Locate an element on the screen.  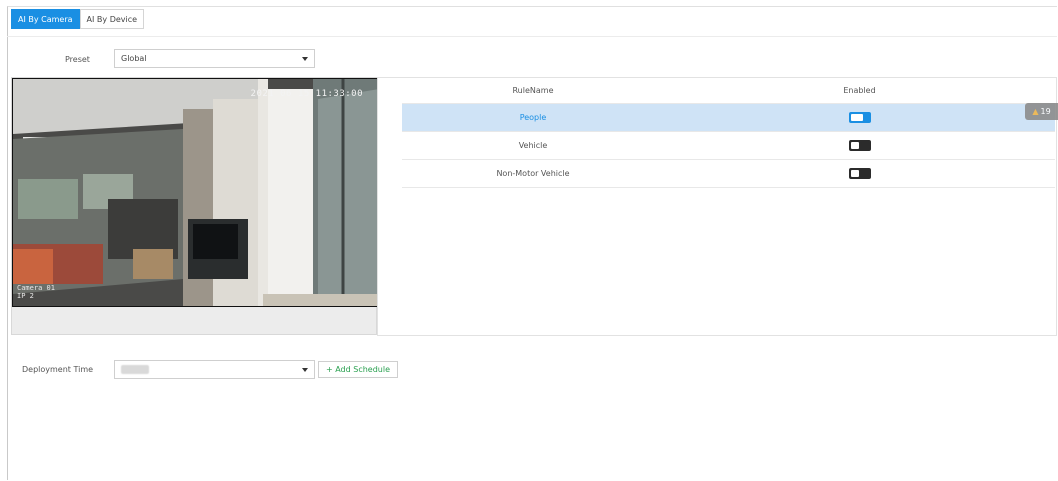
deployment-time-select is located at coordinates (214, 369).